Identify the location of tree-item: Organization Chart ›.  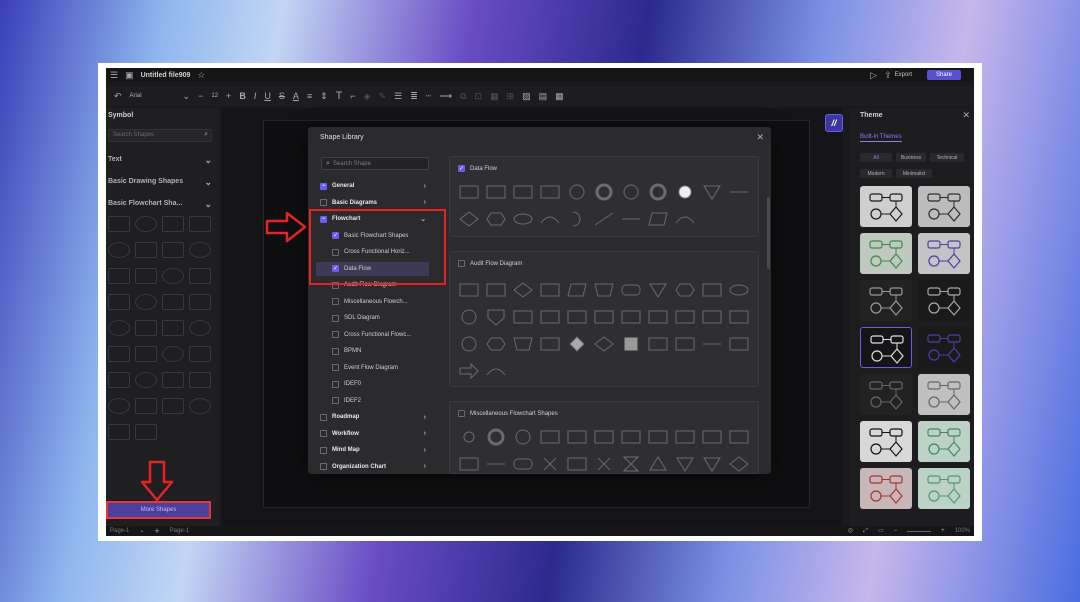
(378, 467).